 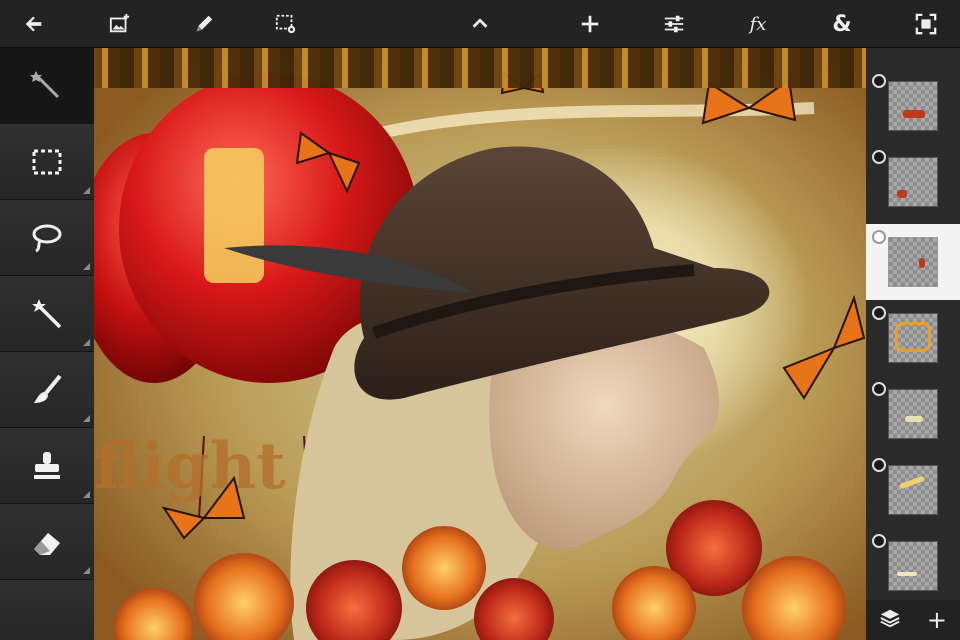 I want to click on add-button, so click(x=590, y=24).